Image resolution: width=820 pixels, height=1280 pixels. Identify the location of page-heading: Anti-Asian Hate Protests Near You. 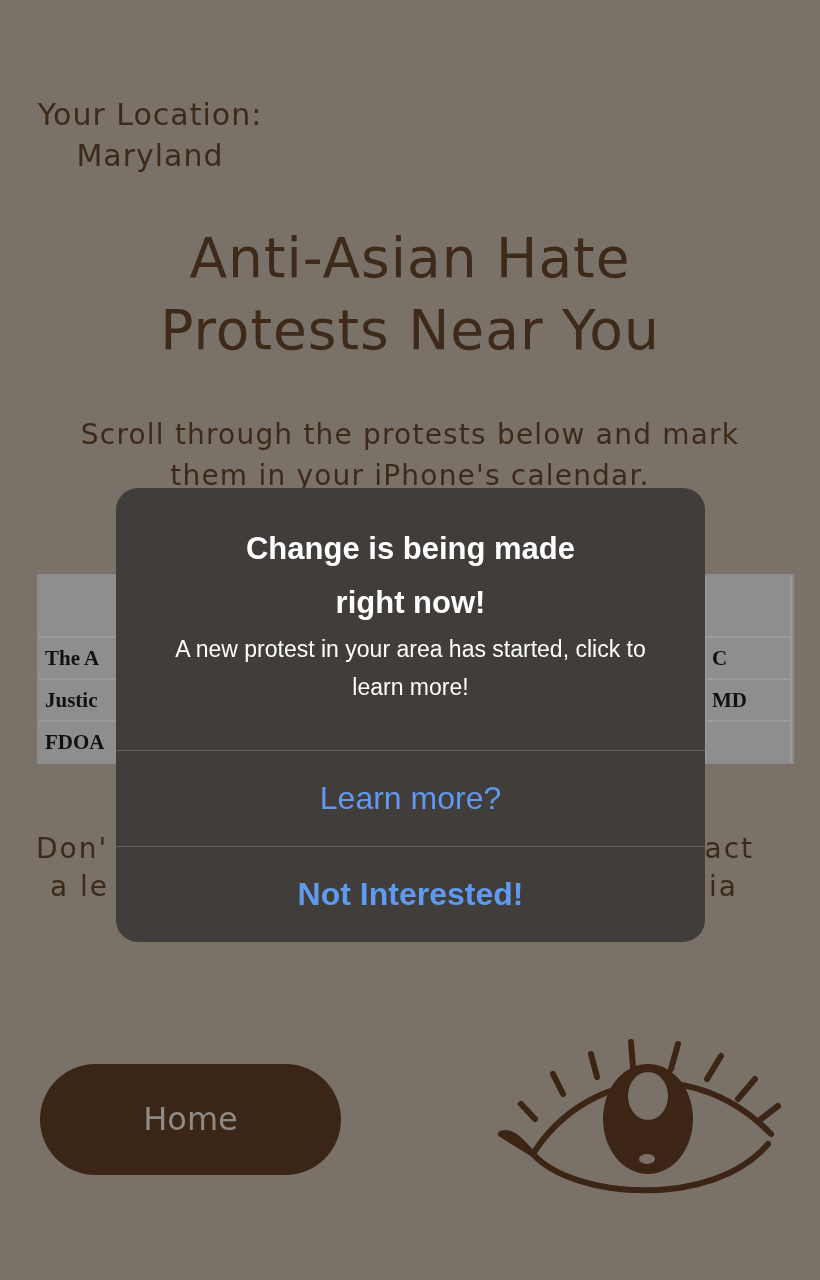
(410, 294).